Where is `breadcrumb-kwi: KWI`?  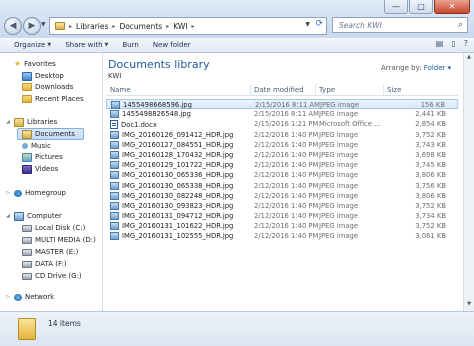 breadcrumb-kwi: KWI is located at coordinates (180, 26).